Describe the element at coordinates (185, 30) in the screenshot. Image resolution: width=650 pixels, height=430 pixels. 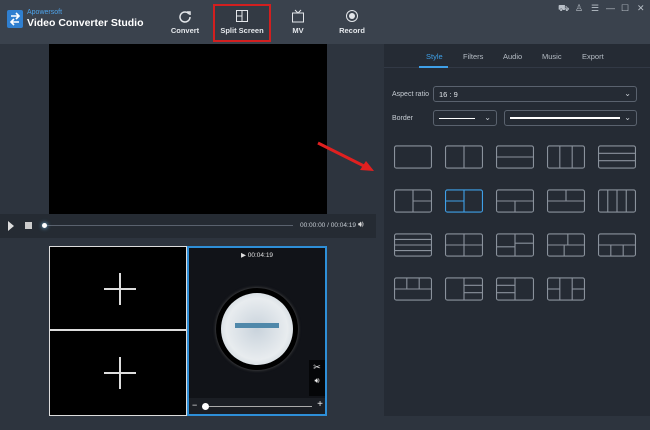
I see `nav-convert-label: Convert` at that location.